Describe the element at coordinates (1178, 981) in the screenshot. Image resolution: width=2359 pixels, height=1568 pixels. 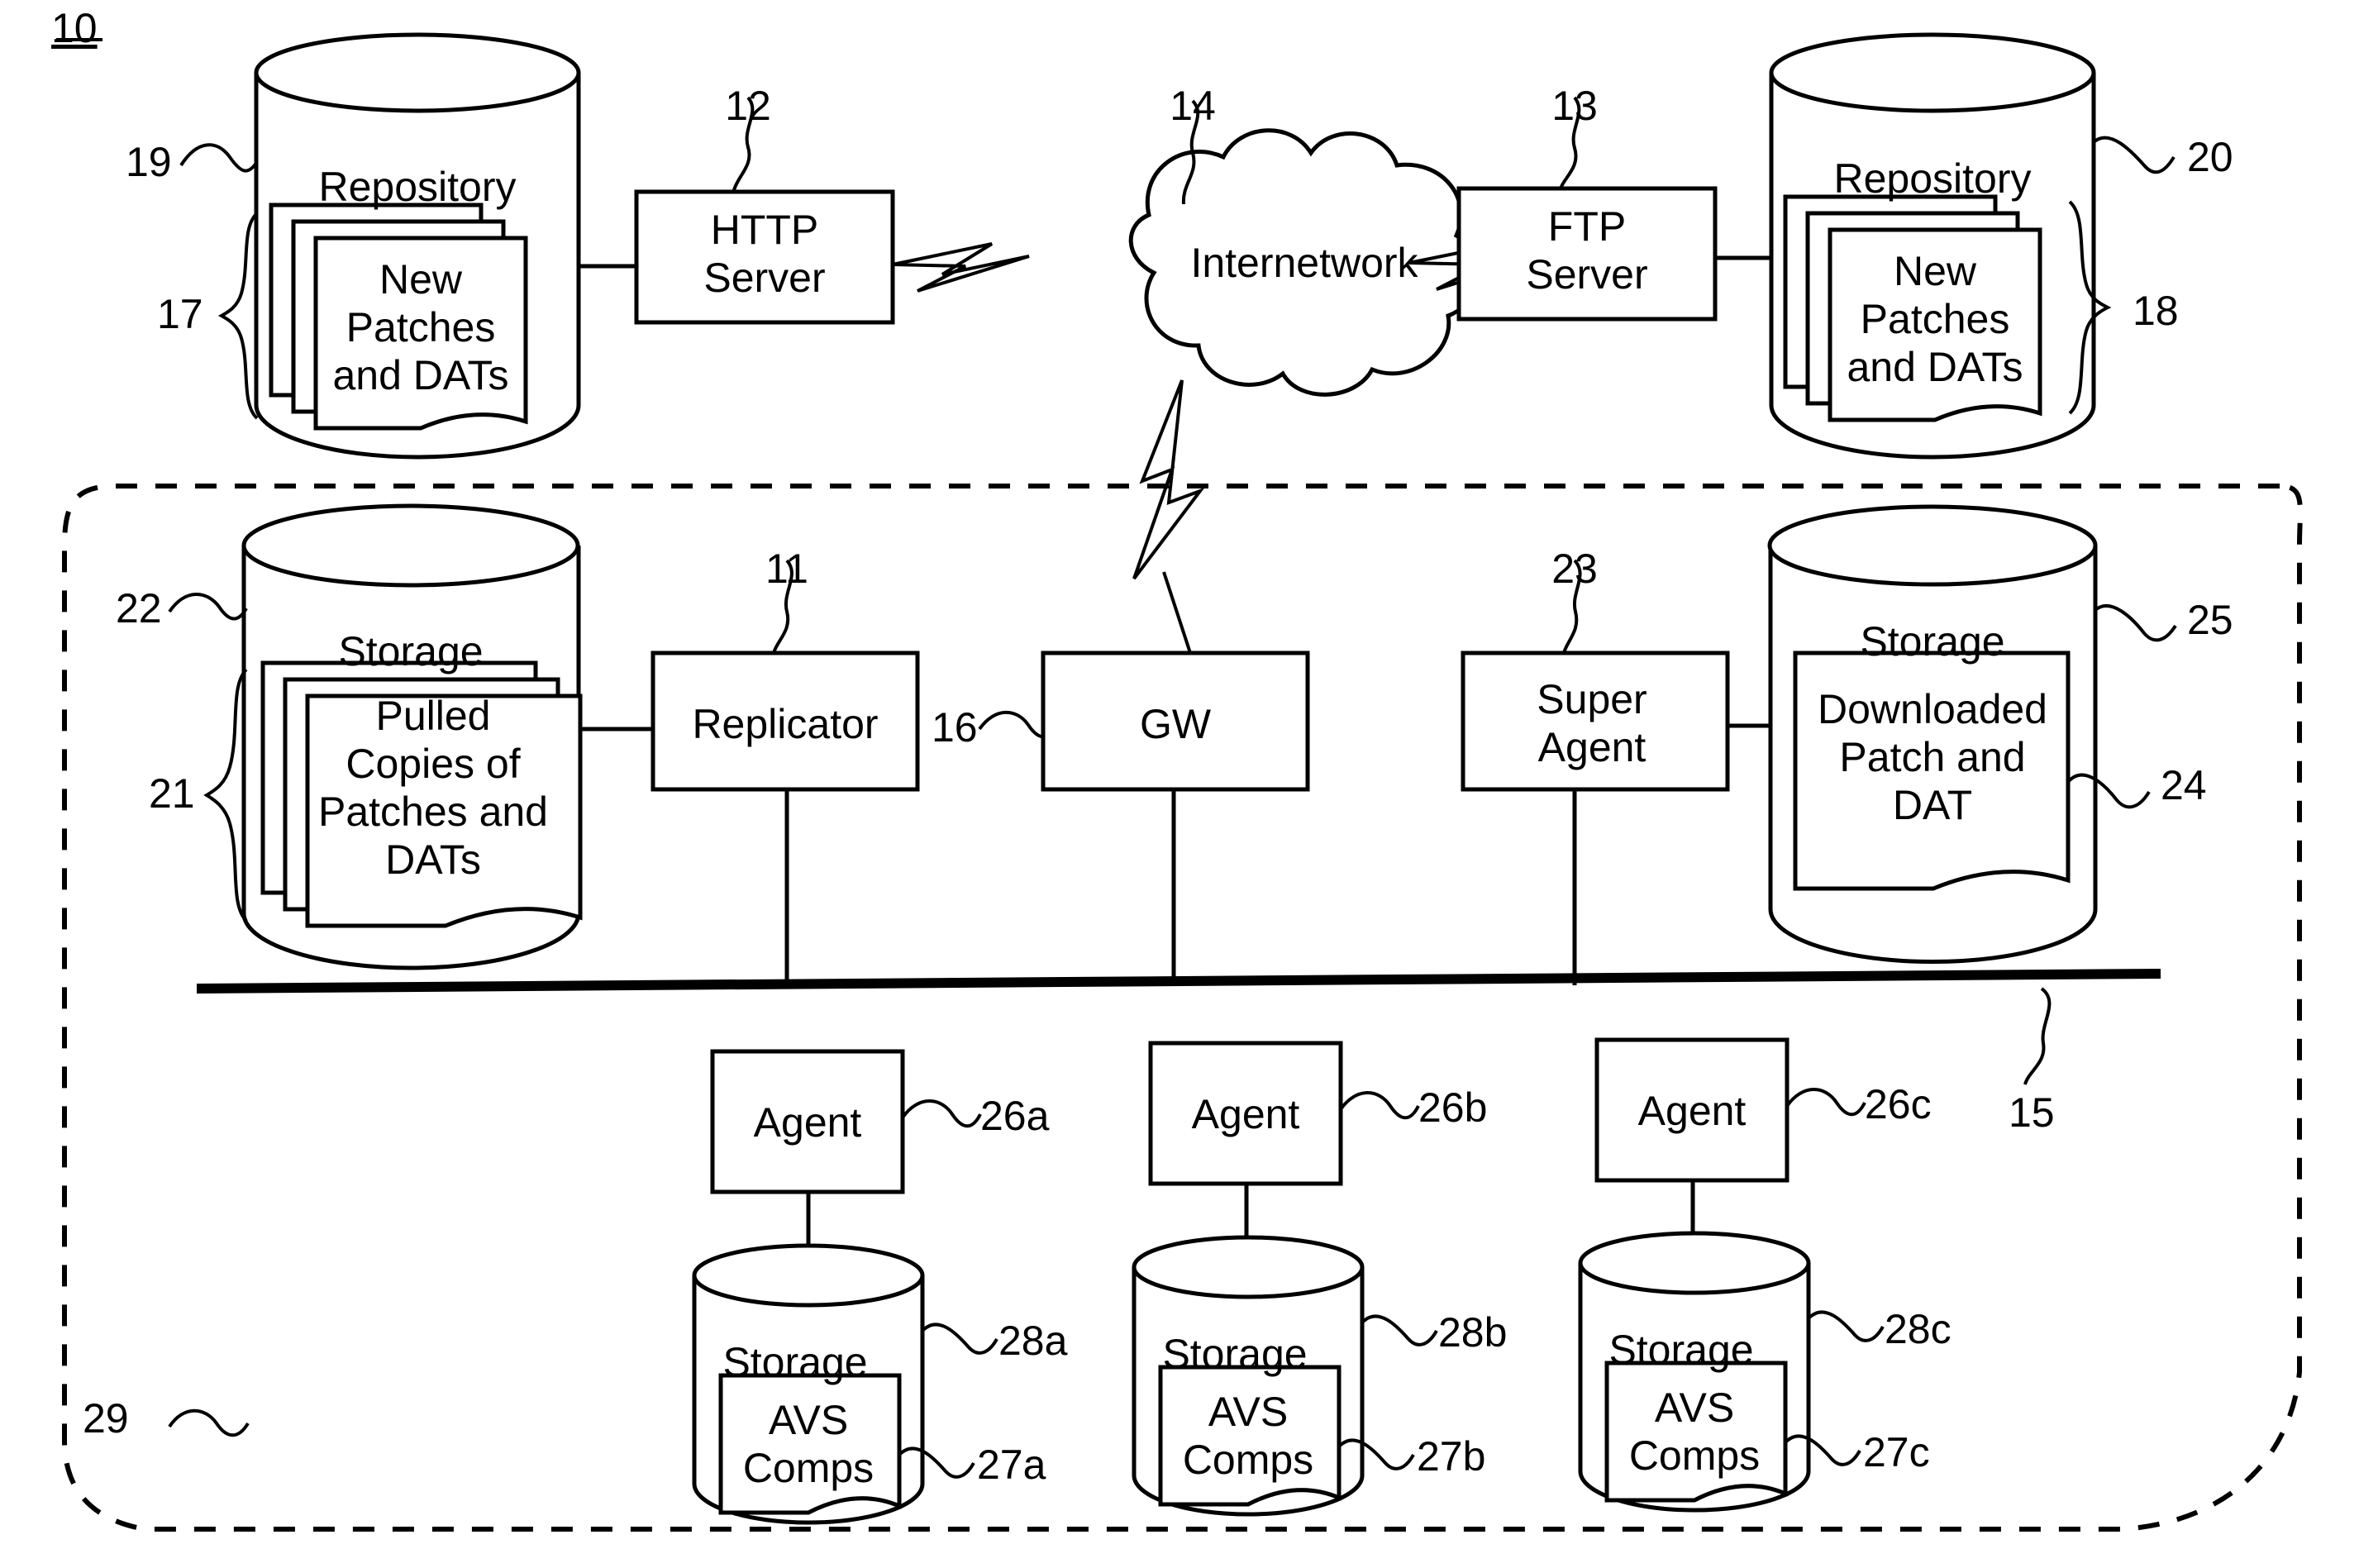
I see `network-bus` at that location.